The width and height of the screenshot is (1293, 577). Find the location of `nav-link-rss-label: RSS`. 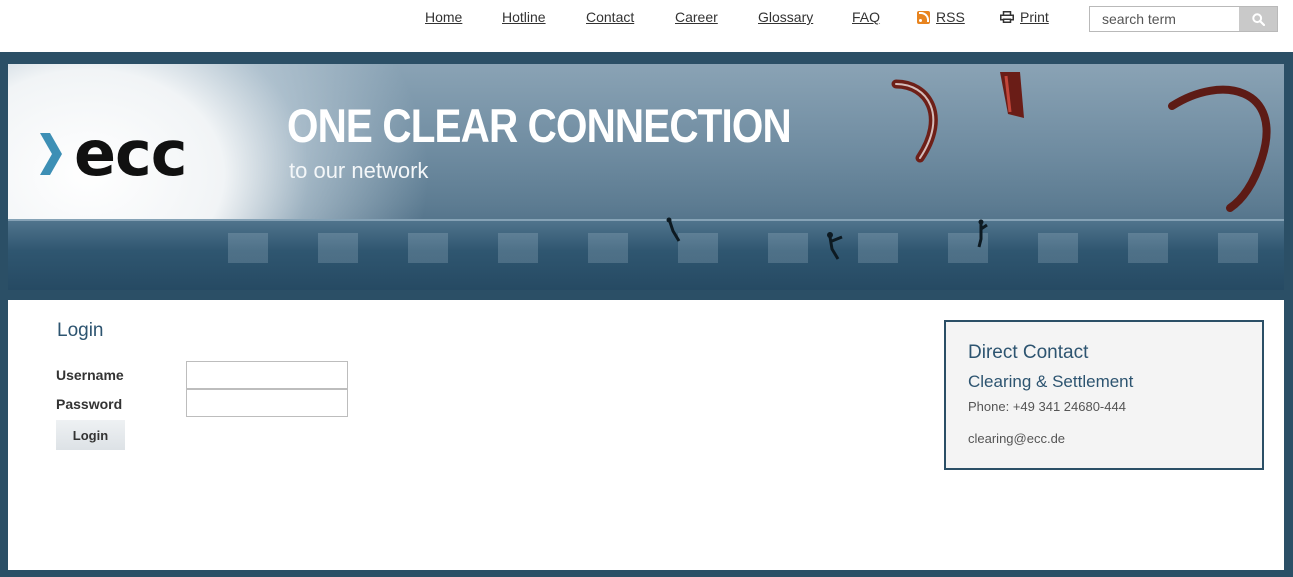

nav-link-rss-label: RSS is located at coordinates (950, 17).